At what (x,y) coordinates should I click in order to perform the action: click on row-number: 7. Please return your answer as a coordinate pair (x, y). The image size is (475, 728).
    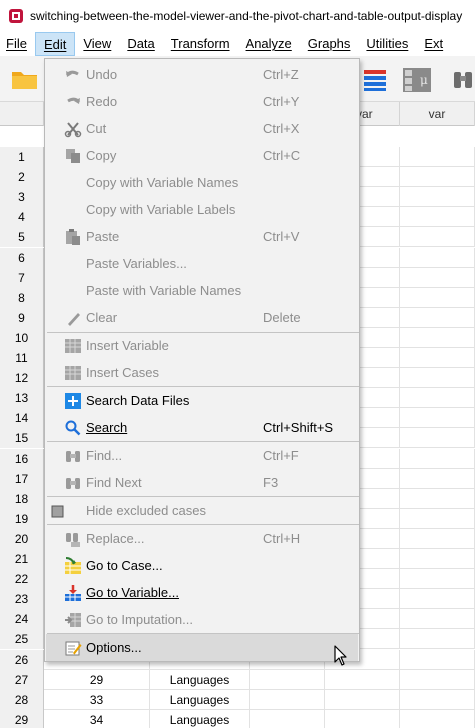
    Looking at the image, I should click on (22, 277).